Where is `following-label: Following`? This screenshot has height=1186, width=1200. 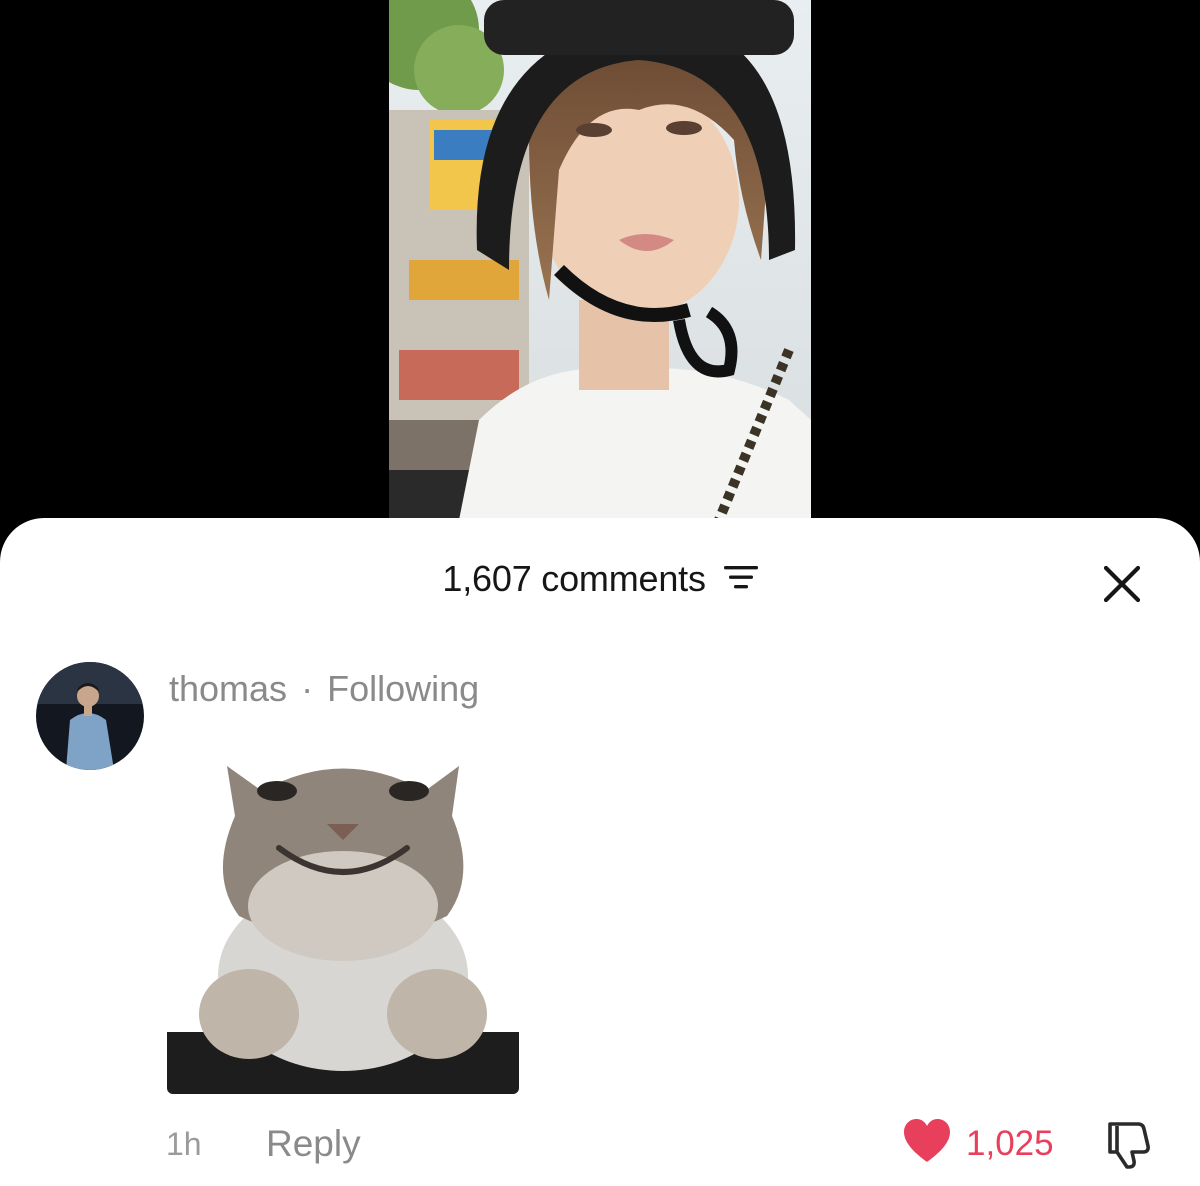
following-label: Following is located at coordinates (403, 688).